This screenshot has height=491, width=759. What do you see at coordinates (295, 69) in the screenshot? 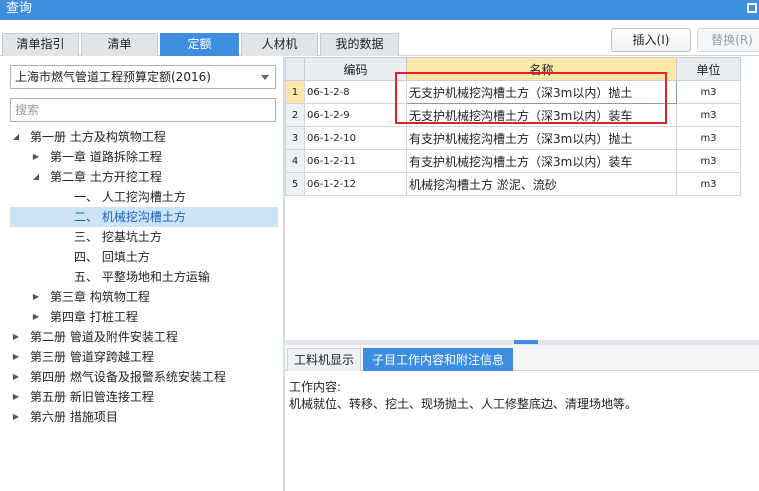
I see `row-number-header` at bounding box center [295, 69].